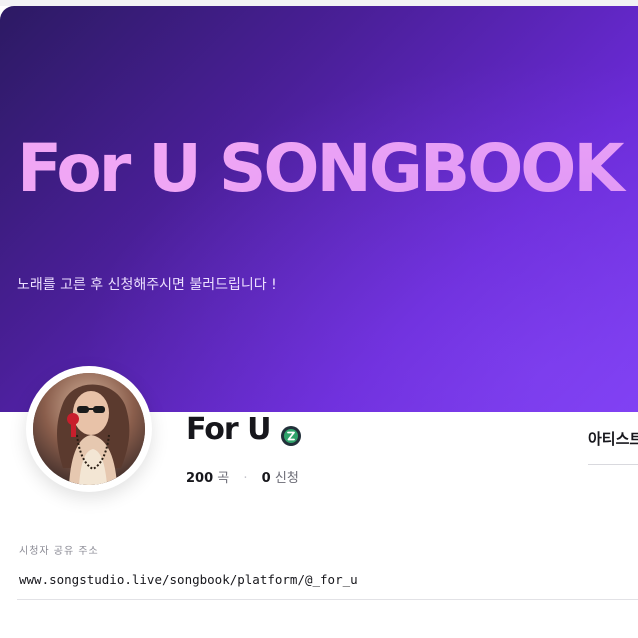 This screenshot has height=638, width=638. I want to click on banner-subtitle: 노래를 고른 후 신청해주시면 불러드립니다 !, so click(147, 285).